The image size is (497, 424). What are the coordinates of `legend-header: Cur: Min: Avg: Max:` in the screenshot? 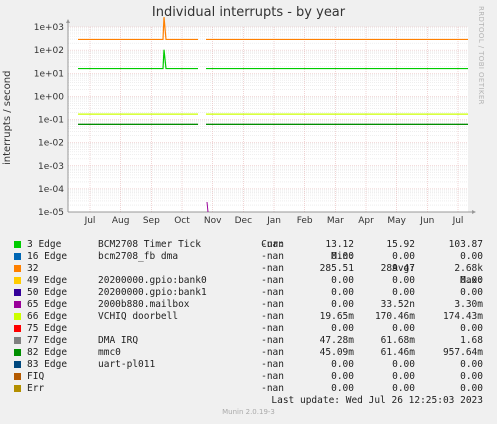 It's located at (248, 256).